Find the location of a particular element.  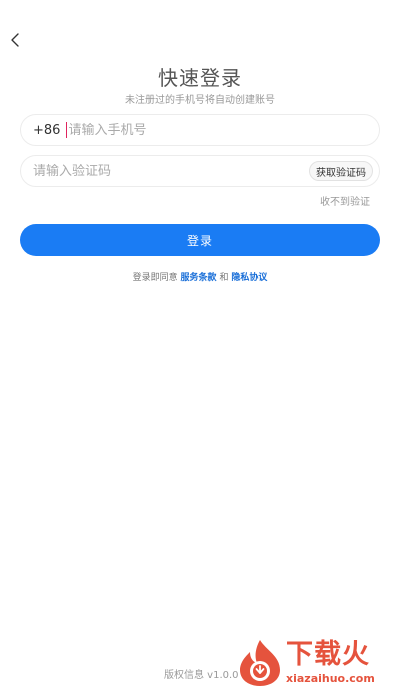

watermark: 下载火 xiazaihuo.com is located at coordinates (317, 663).